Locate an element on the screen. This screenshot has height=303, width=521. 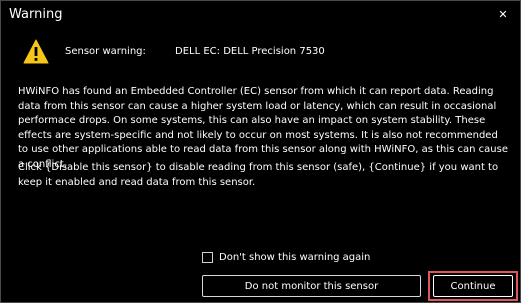
window-title: Warning is located at coordinates (36, 14).